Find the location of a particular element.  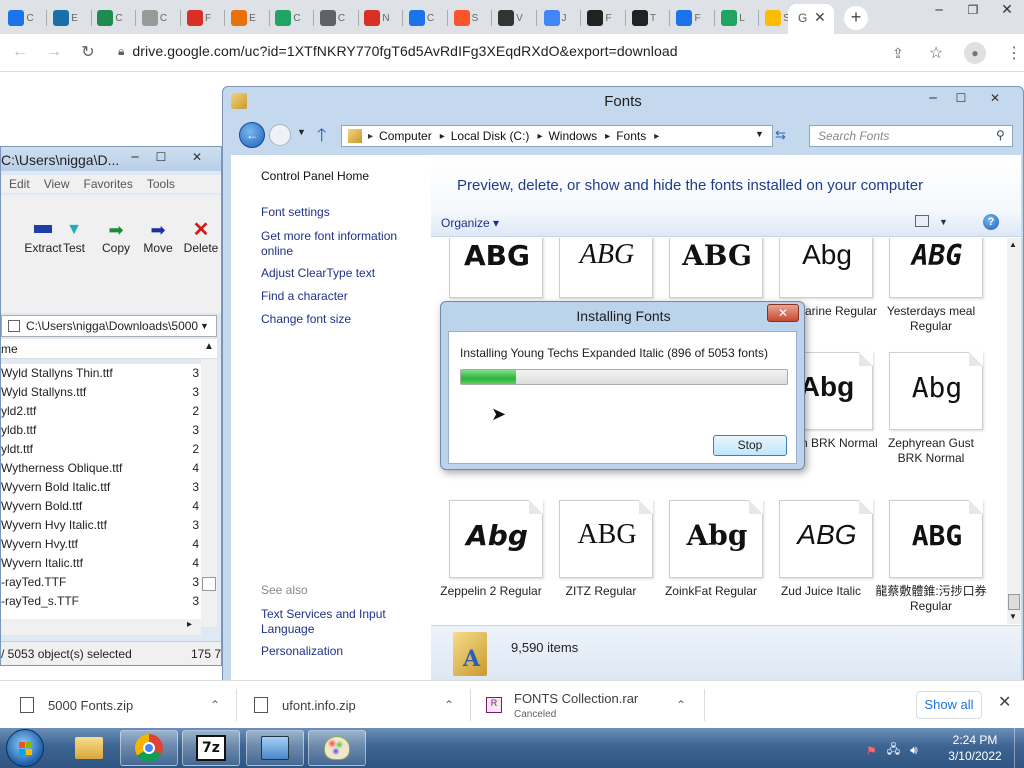

font-item: Abg Zeppelin 2 Regular is located at coordinates (491, 562).